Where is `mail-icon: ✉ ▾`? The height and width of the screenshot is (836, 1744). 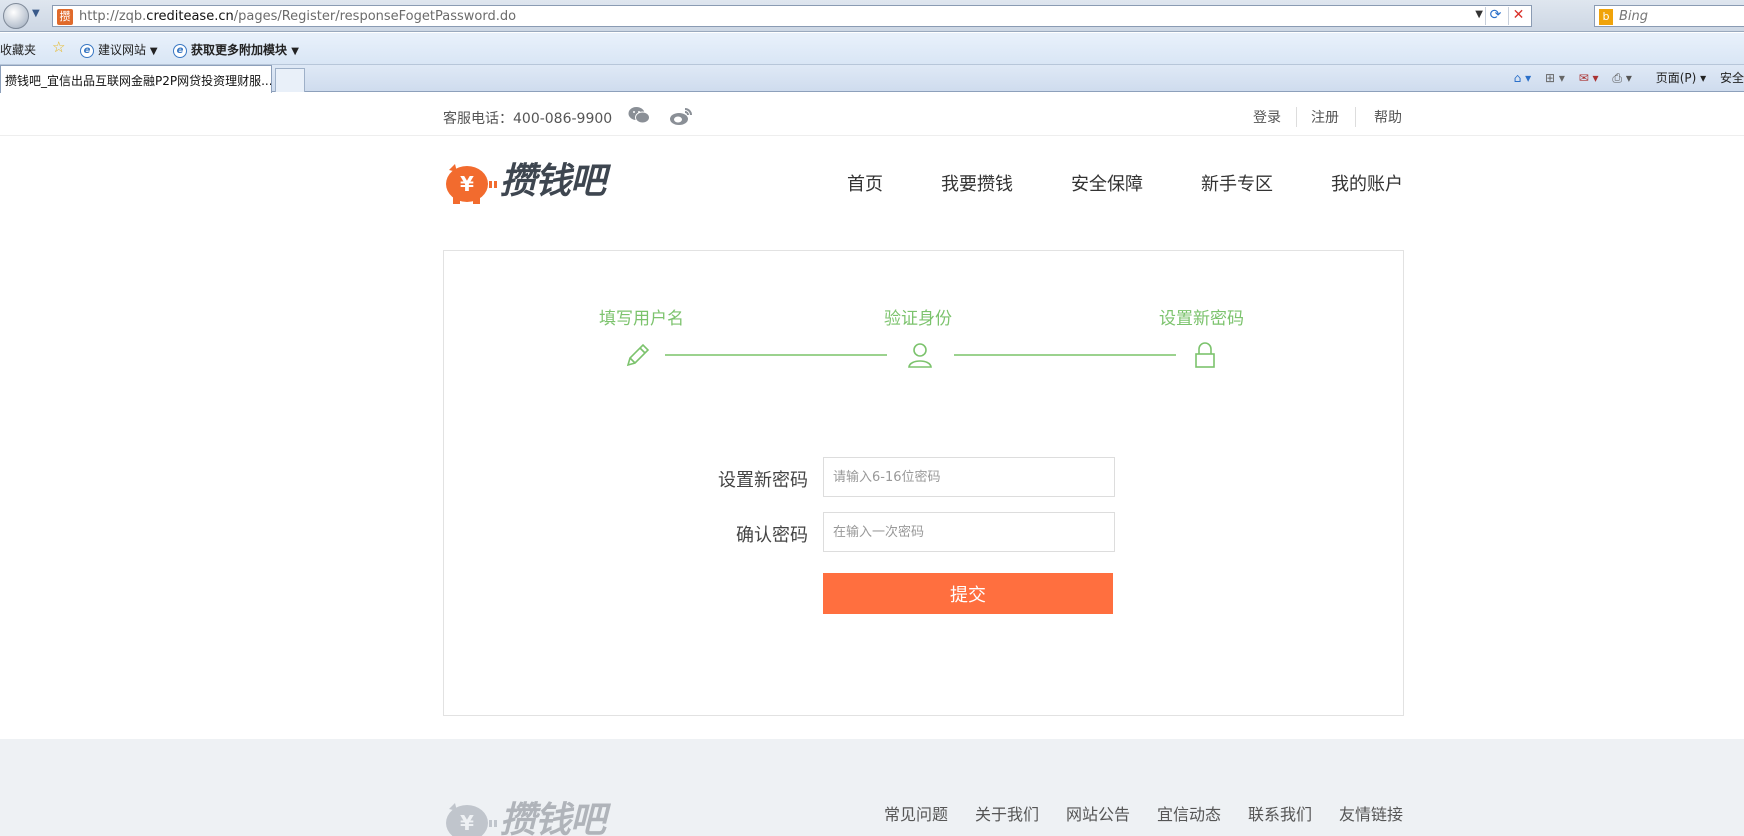
mail-icon: ✉ ▾ is located at coordinates (1589, 78).